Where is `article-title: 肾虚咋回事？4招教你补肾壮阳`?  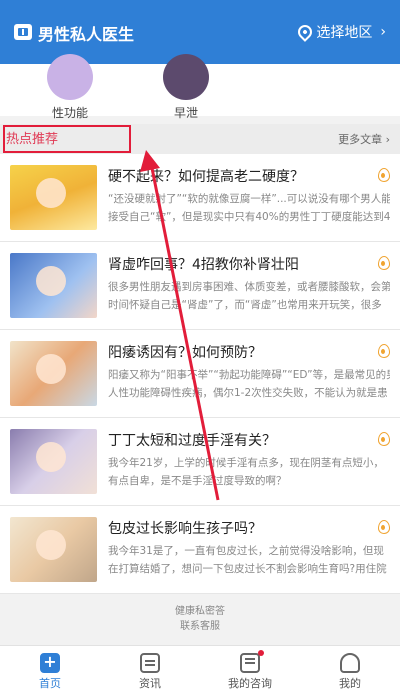 article-title: 肾虚咋回事？4招教你补肾壮阳 is located at coordinates (203, 265).